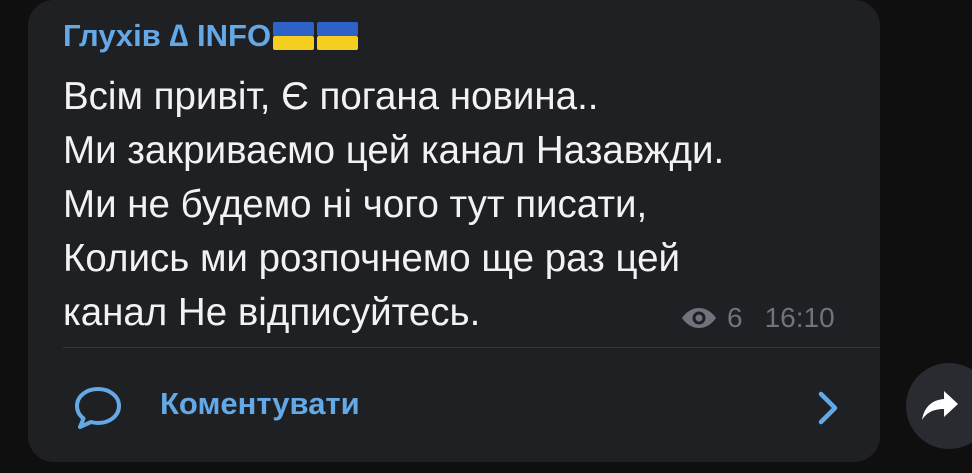 This screenshot has height=473, width=972. Describe the element at coordinates (471, 347) in the screenshot. I see `divider` at that location.